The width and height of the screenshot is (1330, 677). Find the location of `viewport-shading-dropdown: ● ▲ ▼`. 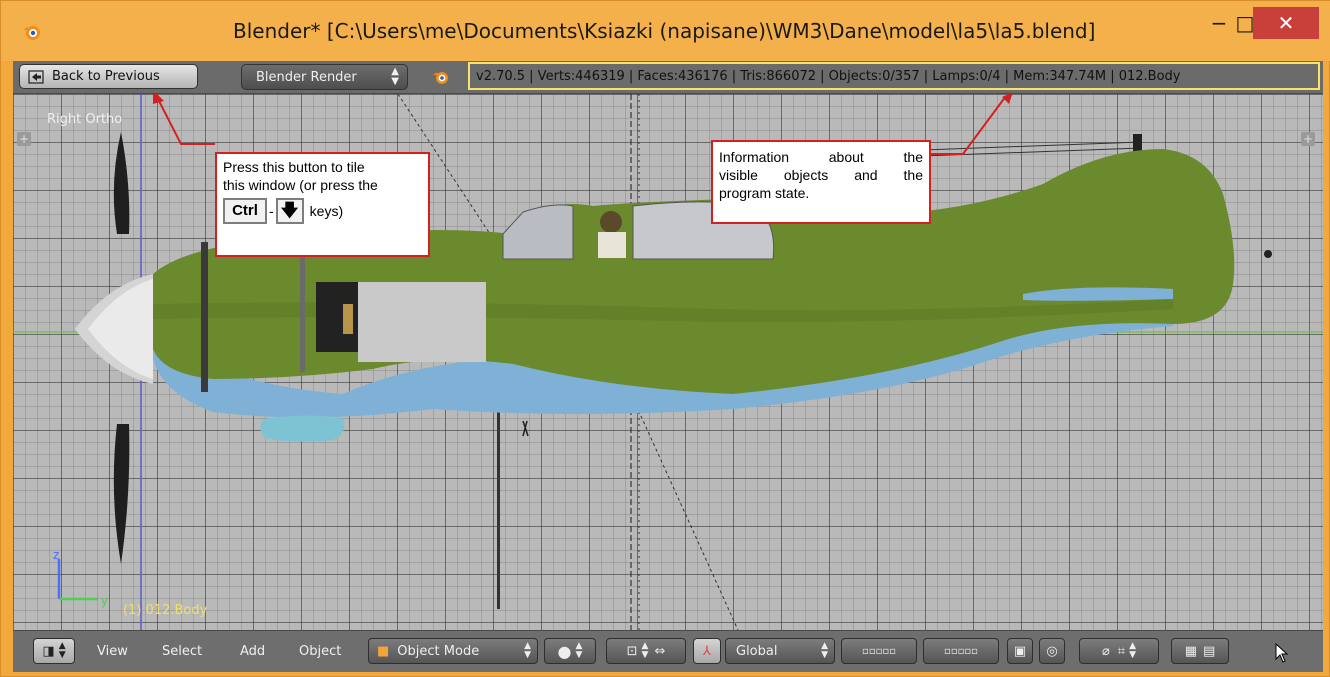

viewport-shading-dropdown: ● ▲ ▼ is located at coordinates (570, 651).